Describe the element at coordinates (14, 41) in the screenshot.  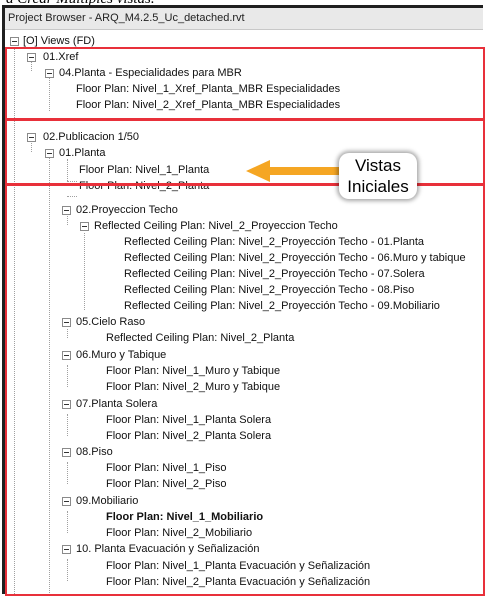
I see `collapse-icon` at that location.